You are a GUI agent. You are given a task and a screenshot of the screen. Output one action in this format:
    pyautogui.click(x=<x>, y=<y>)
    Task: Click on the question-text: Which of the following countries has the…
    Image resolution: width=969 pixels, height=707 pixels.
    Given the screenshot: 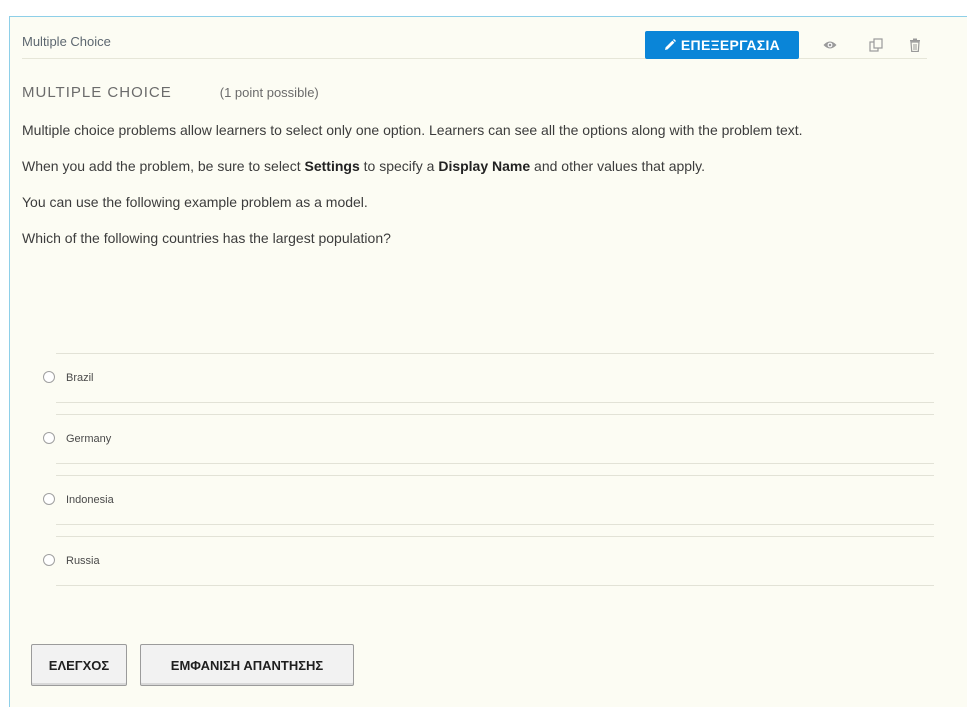 What is the action you would take?
    pyautogui.click(x=206, y=238)
    